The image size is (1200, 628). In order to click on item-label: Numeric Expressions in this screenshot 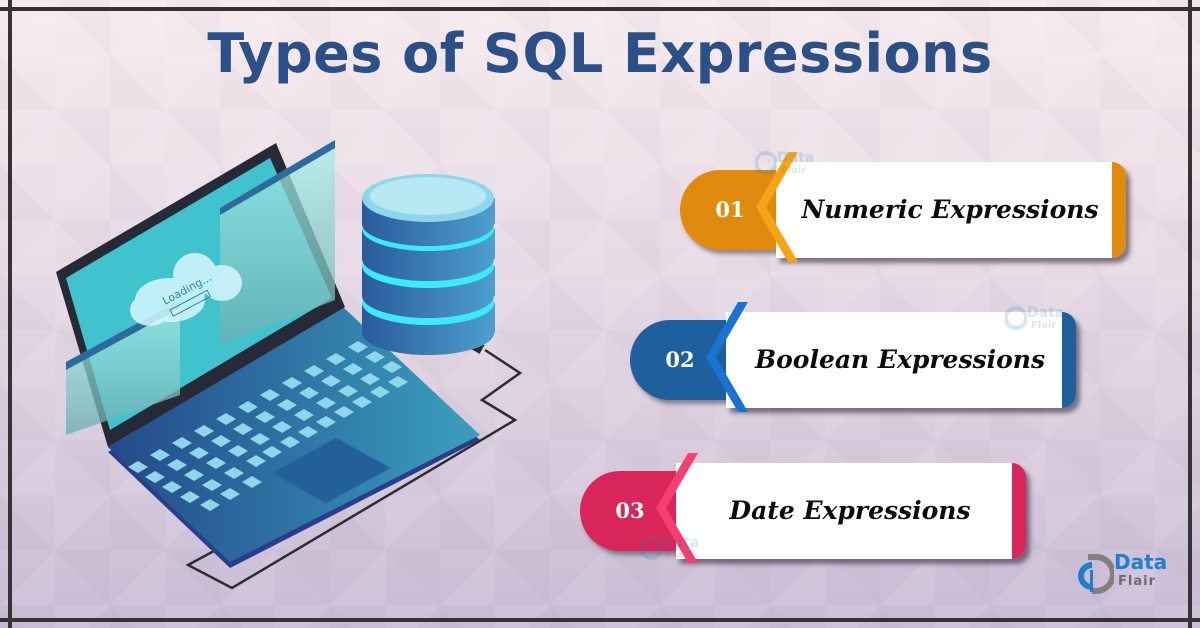, I will do `click(950, 209)`.